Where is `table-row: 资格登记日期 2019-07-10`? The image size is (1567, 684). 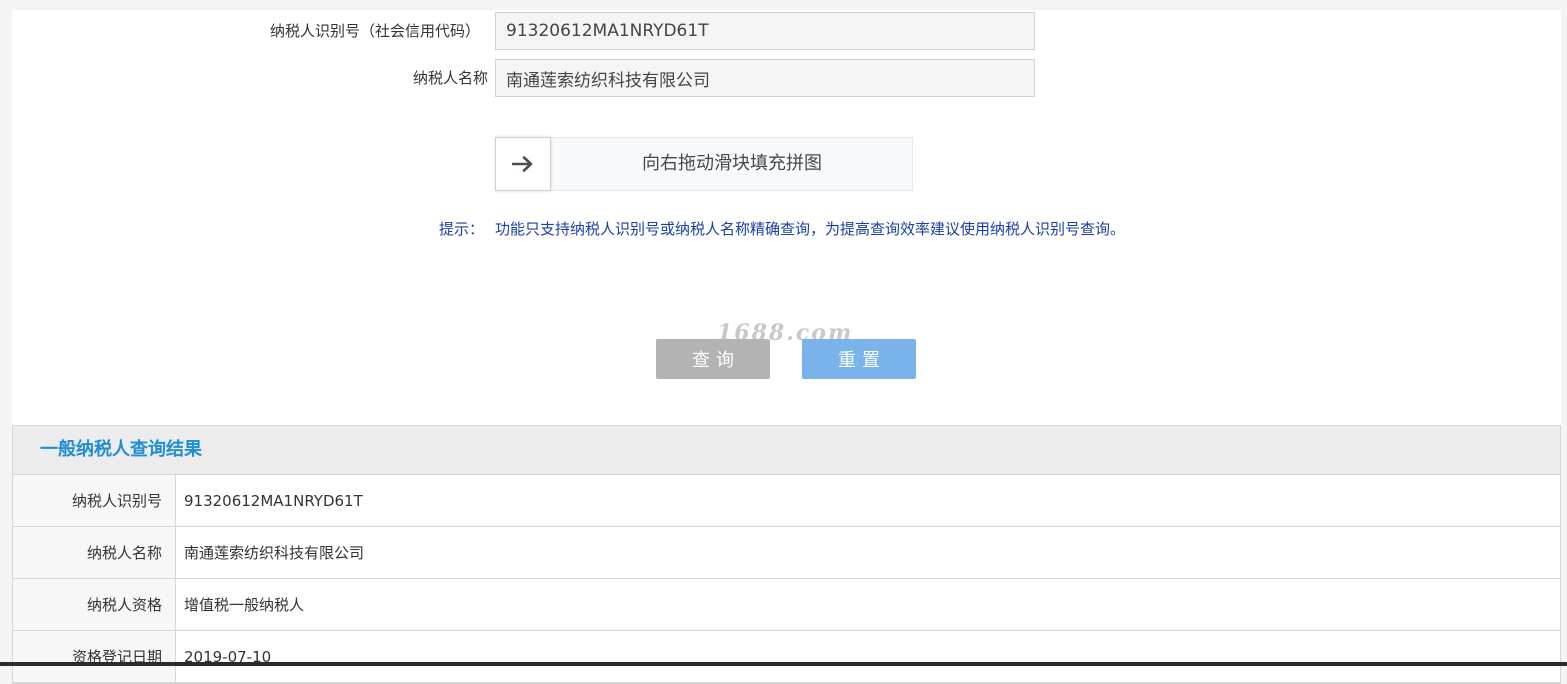
table-row: 资格登记日期 2019-07-10 is located at coordinates (786, 656).